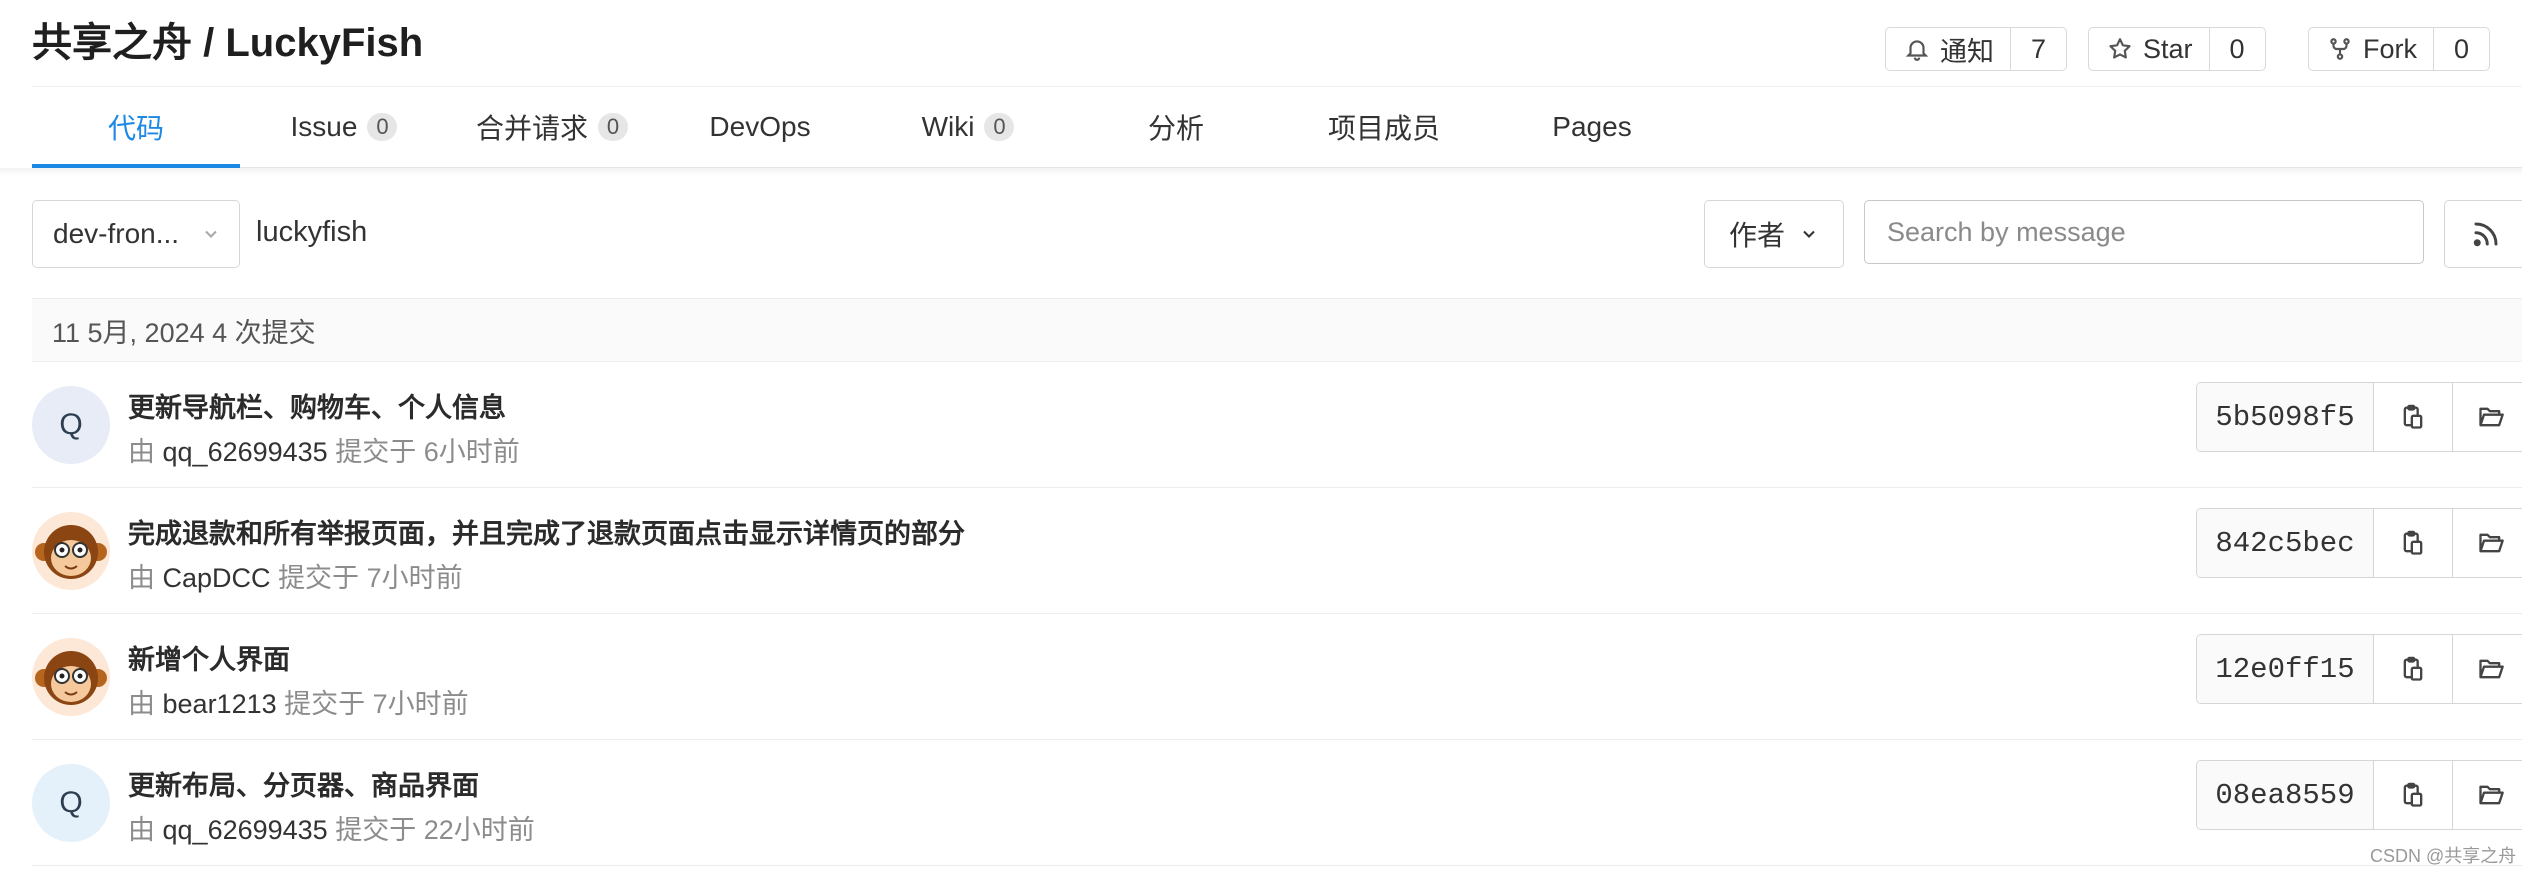 The width and height of the screenshot is (2522, 872). What do you see at coordinates (331, 827) in the screenshot?
I see `commit-meta: 由 qq_62699435 提交于 22小时前` at bounding box center [331, 827].